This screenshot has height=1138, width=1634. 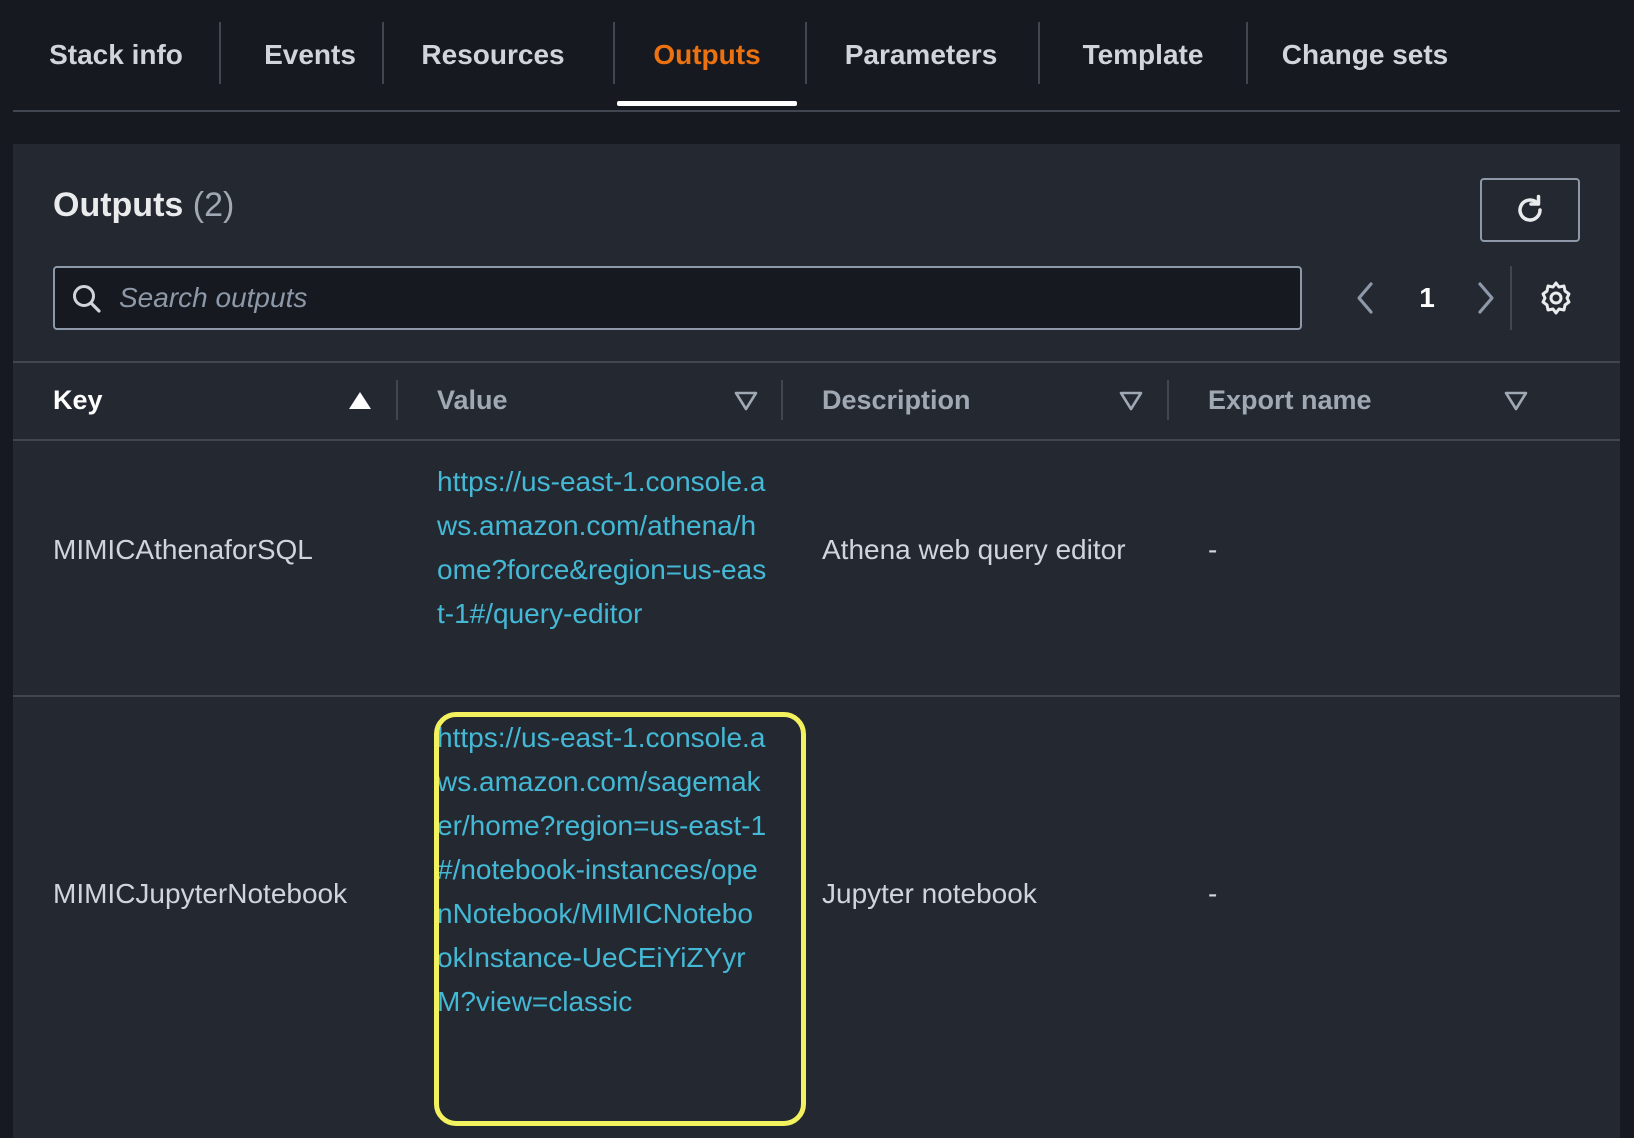 What do you see at coordinates (87, 299) in the screenshot?
I see `search-icon` at bounding box center [87, 299].